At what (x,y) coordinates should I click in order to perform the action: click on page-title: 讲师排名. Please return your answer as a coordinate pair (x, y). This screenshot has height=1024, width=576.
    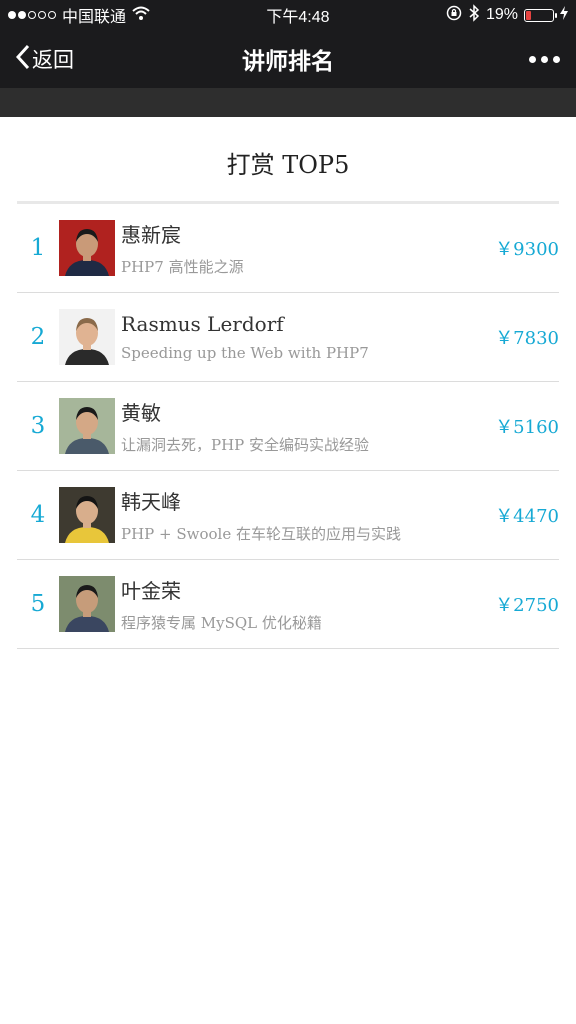
    Looking at the image, I should click on (288, 62).